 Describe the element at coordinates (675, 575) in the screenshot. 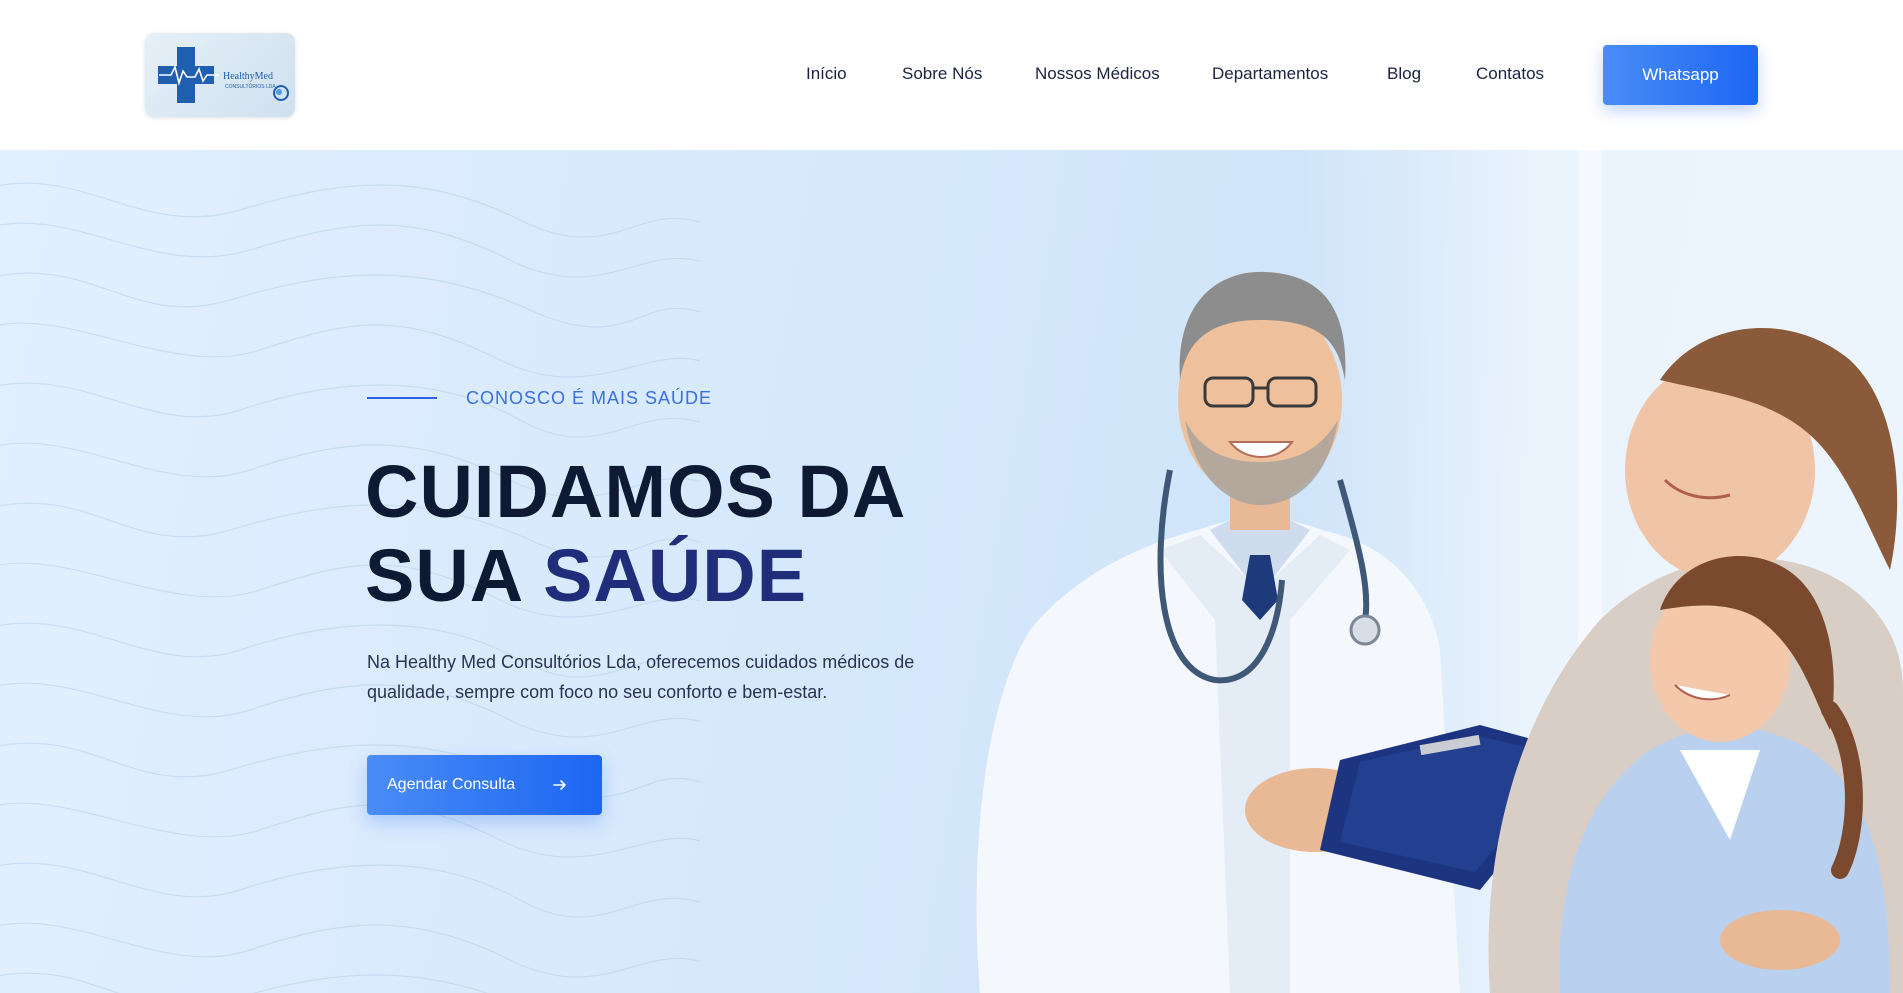

I see `hero-title-accent: SAÚDE` at that location.